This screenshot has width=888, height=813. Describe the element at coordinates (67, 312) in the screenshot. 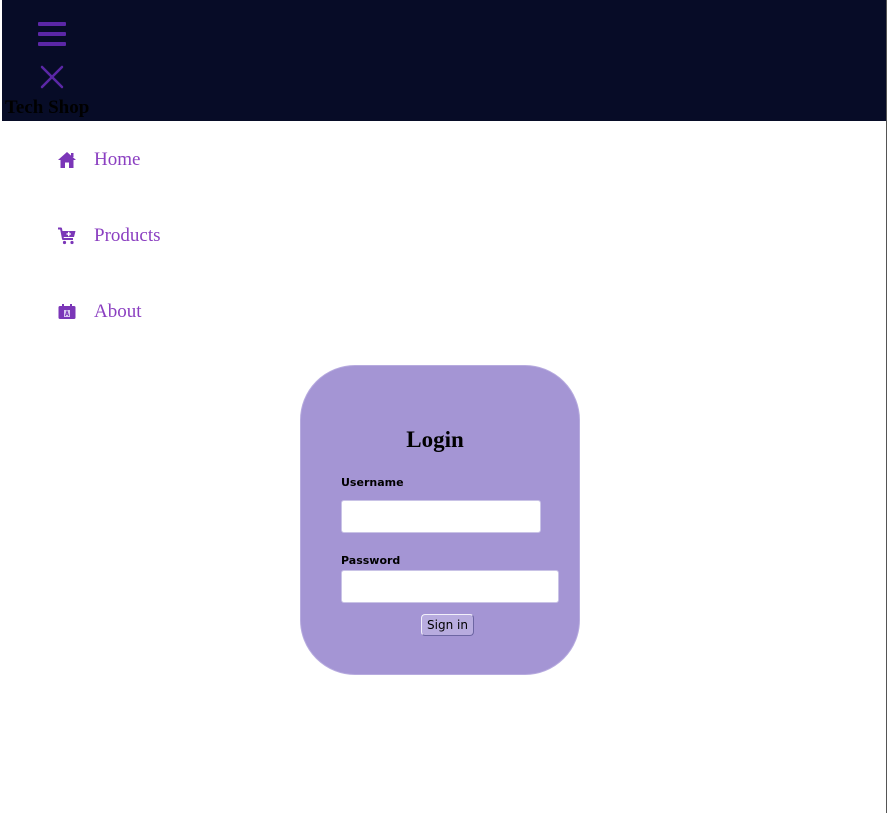

I see `calendar-badge-icon` at that location.